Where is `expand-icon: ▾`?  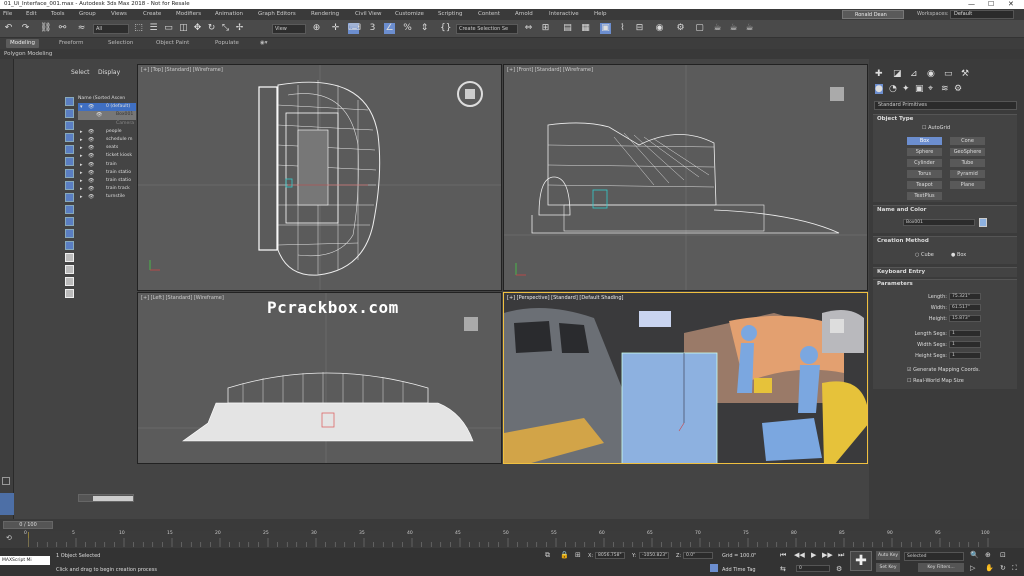
expand-icon: ▾ is located at coordinates (81, 107).